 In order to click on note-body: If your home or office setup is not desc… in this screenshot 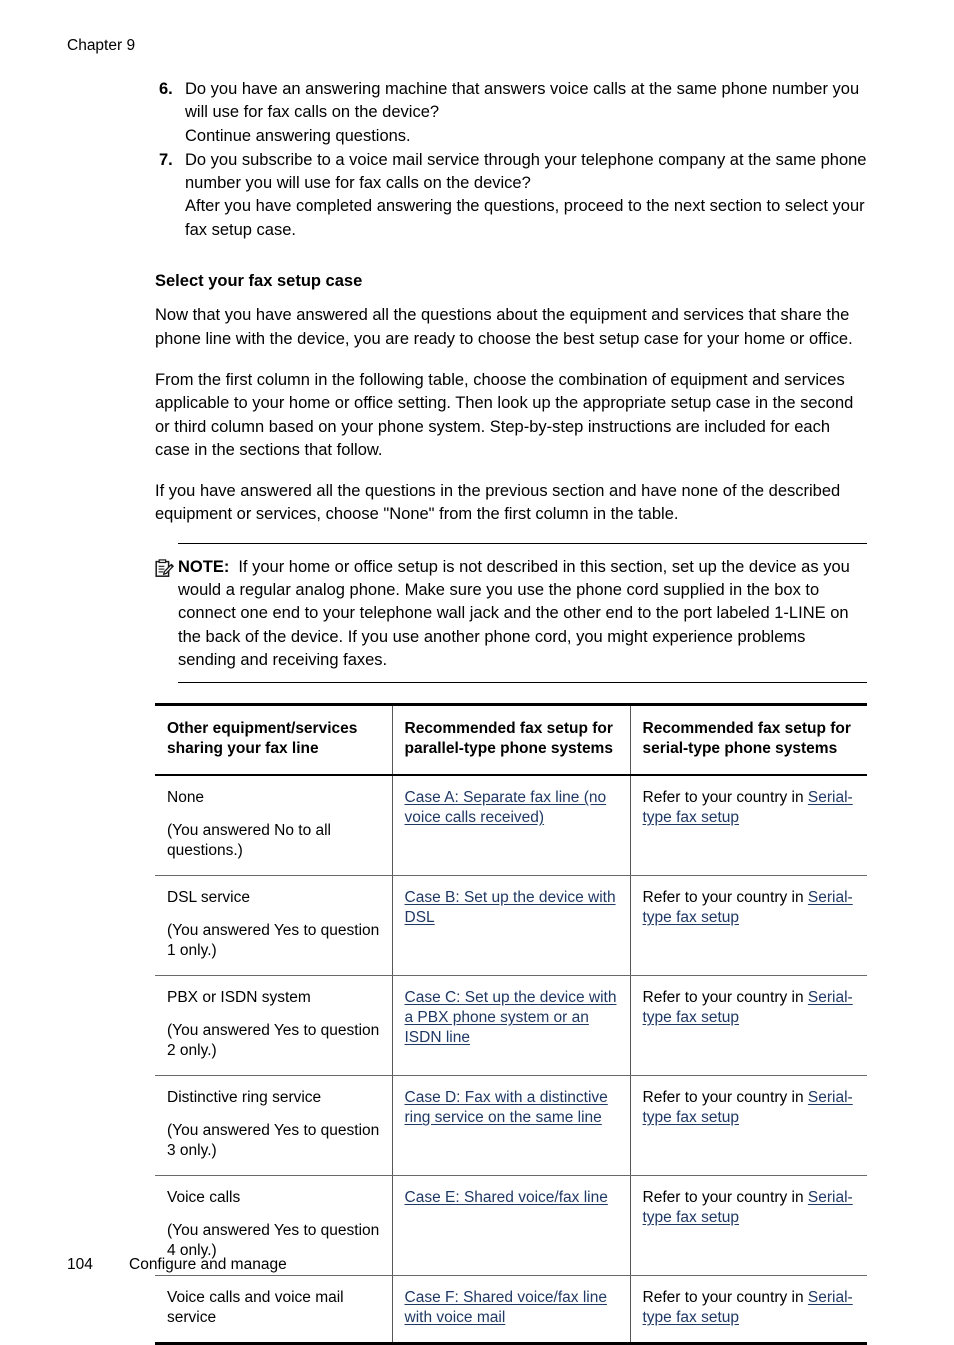, I will do `click(514, 613)`.